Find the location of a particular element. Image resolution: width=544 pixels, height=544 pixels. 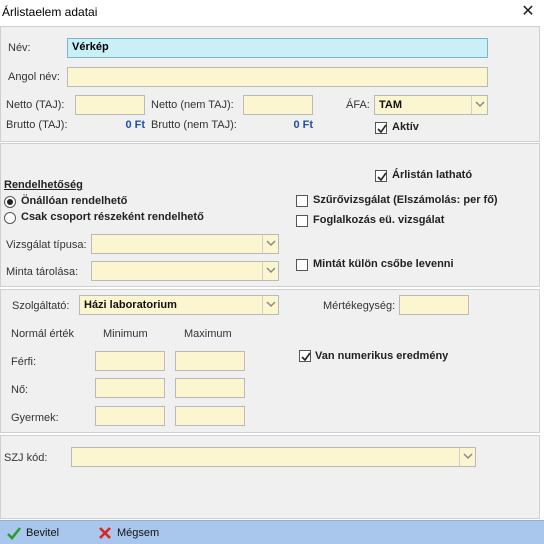

range-row-label: Gyermek: is located at coordinates (35, 418).